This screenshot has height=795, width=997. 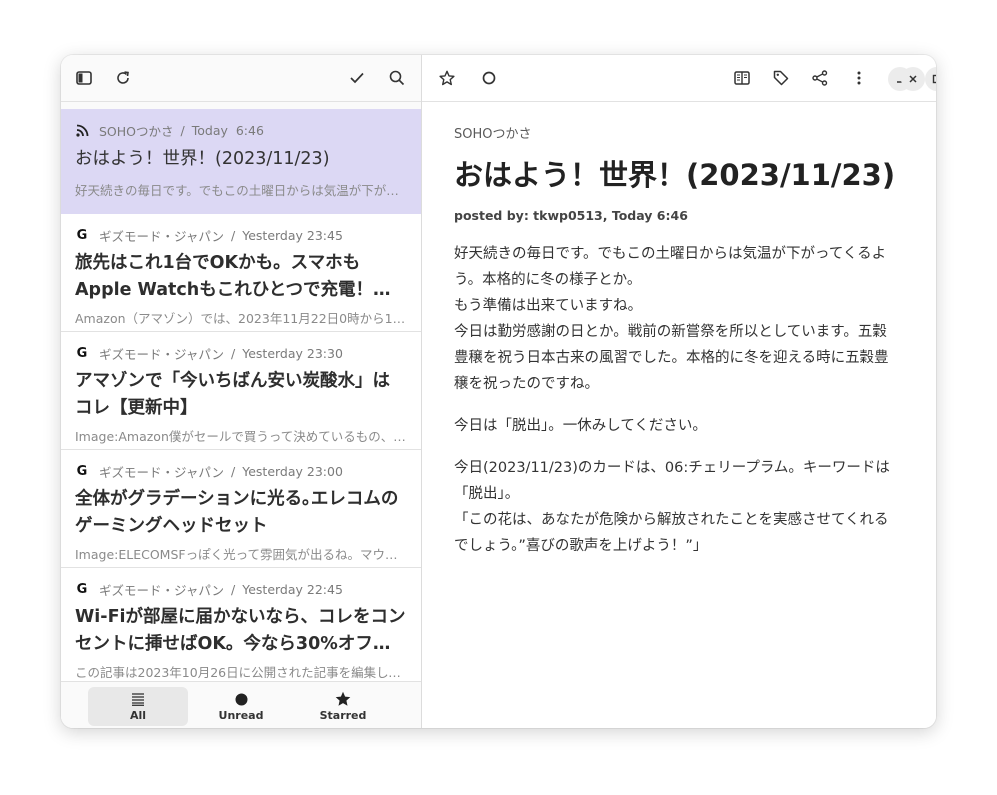 I want to click on filled-star-icon, so click(x=343, y=699).